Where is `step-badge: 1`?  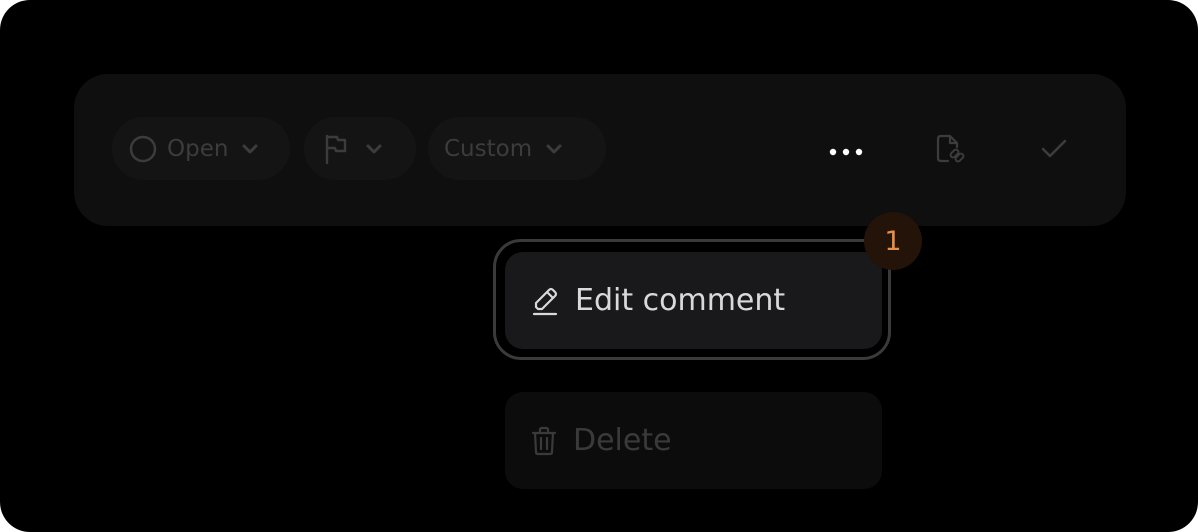 step-badge: 1 is located at coordinates (893, 241).